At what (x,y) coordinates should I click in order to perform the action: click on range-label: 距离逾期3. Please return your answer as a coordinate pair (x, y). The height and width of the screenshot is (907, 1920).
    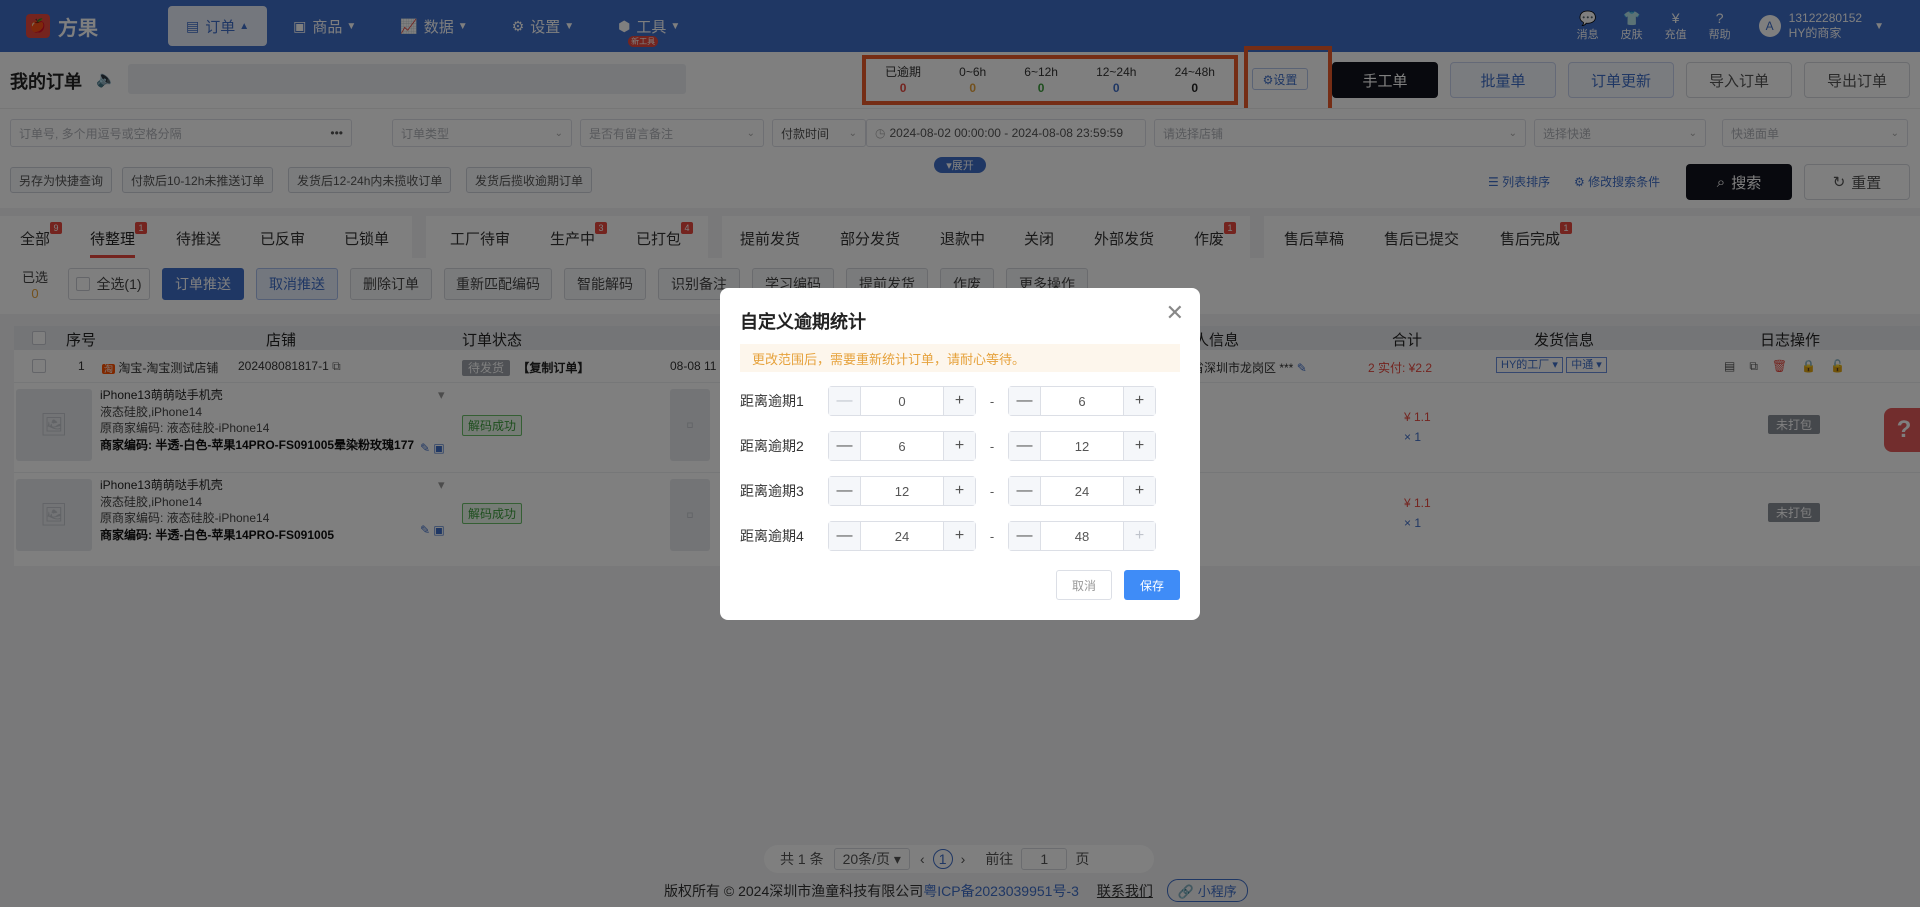
    Looking at the image, I should click on (772, 491).